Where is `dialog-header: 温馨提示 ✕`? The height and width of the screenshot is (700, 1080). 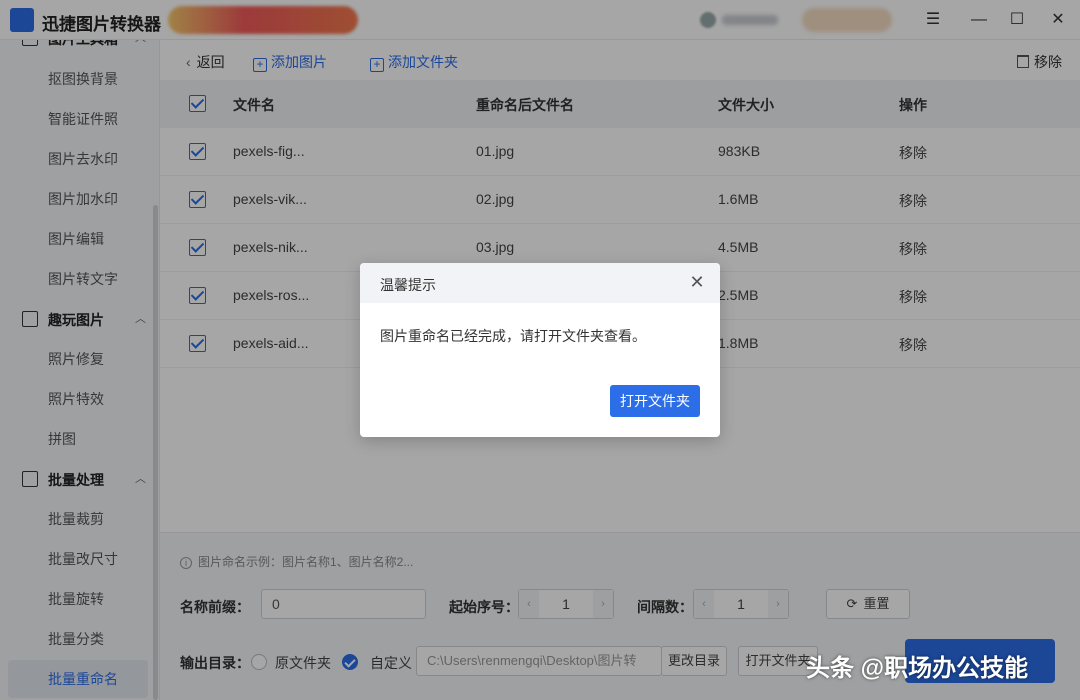 dialog-header: 温馨提示 ✕ is located at coordinates (540, 283).